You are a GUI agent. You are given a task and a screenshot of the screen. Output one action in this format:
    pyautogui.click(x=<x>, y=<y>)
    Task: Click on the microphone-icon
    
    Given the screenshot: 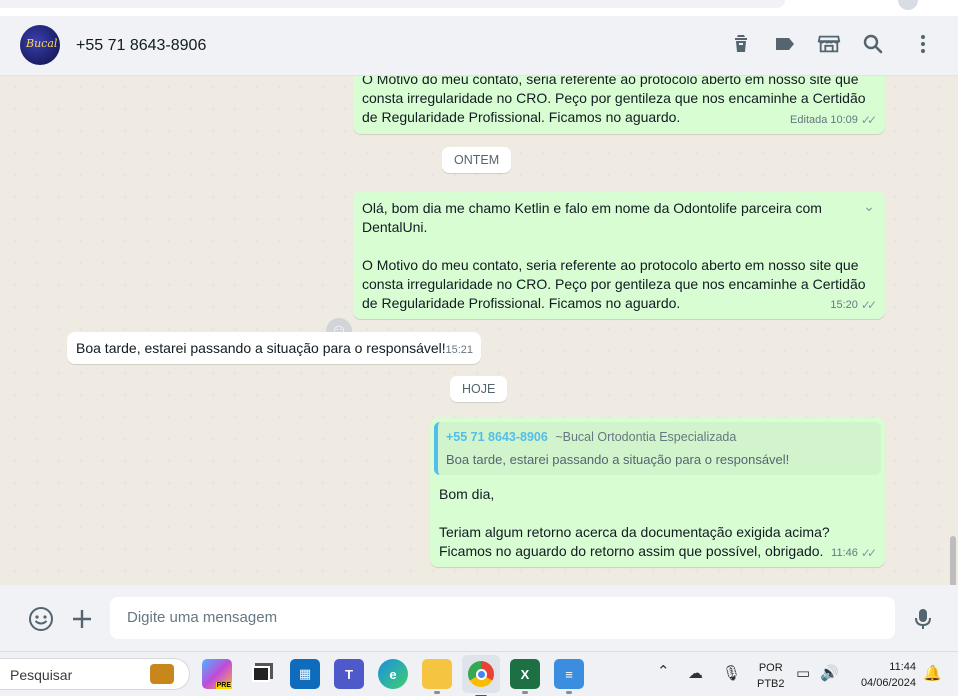 What is the action you would take?
    pyautogui.click(x=923, y=619)
    